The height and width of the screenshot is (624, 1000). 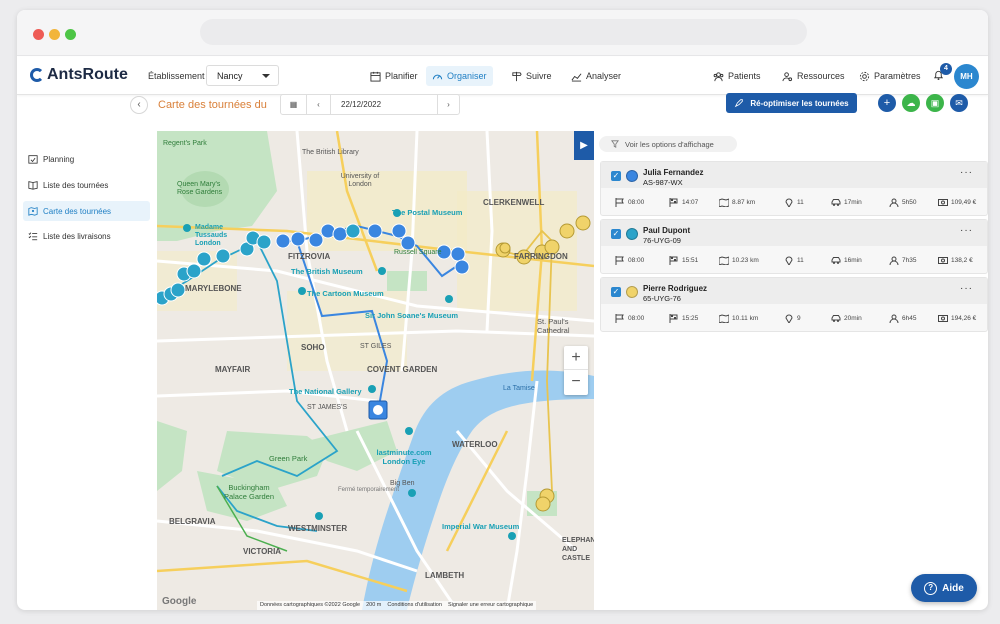 I want to click on sidebar-item-label: Planning, so click(x=59, y=159).